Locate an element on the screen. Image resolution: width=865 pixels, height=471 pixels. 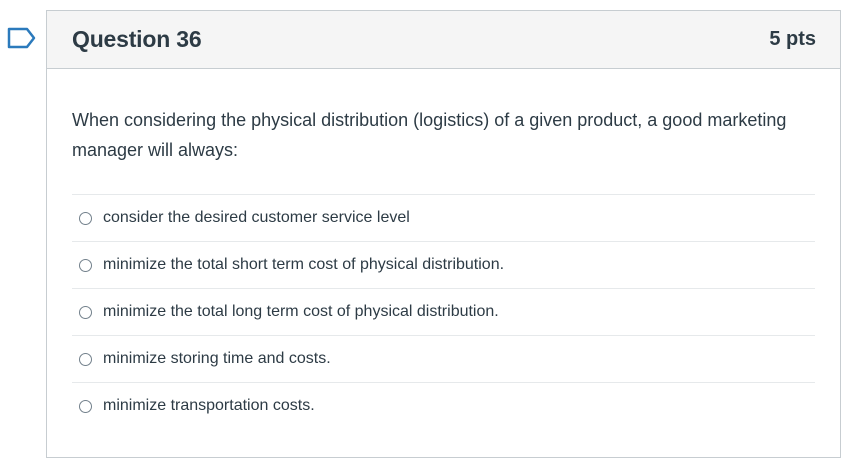
answer-option: minimize transportation costs. is located at coordinates (443, 405).